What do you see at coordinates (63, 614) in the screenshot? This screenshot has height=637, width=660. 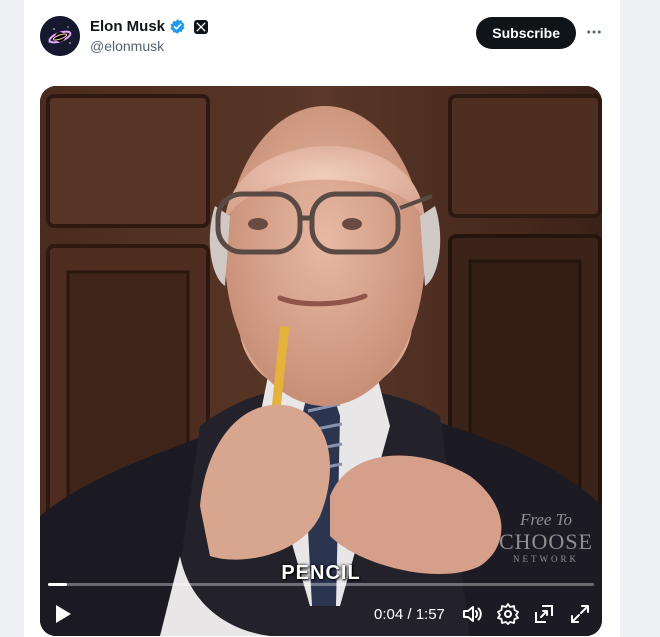 I see `play-icon` at bounding box center [63, 614].